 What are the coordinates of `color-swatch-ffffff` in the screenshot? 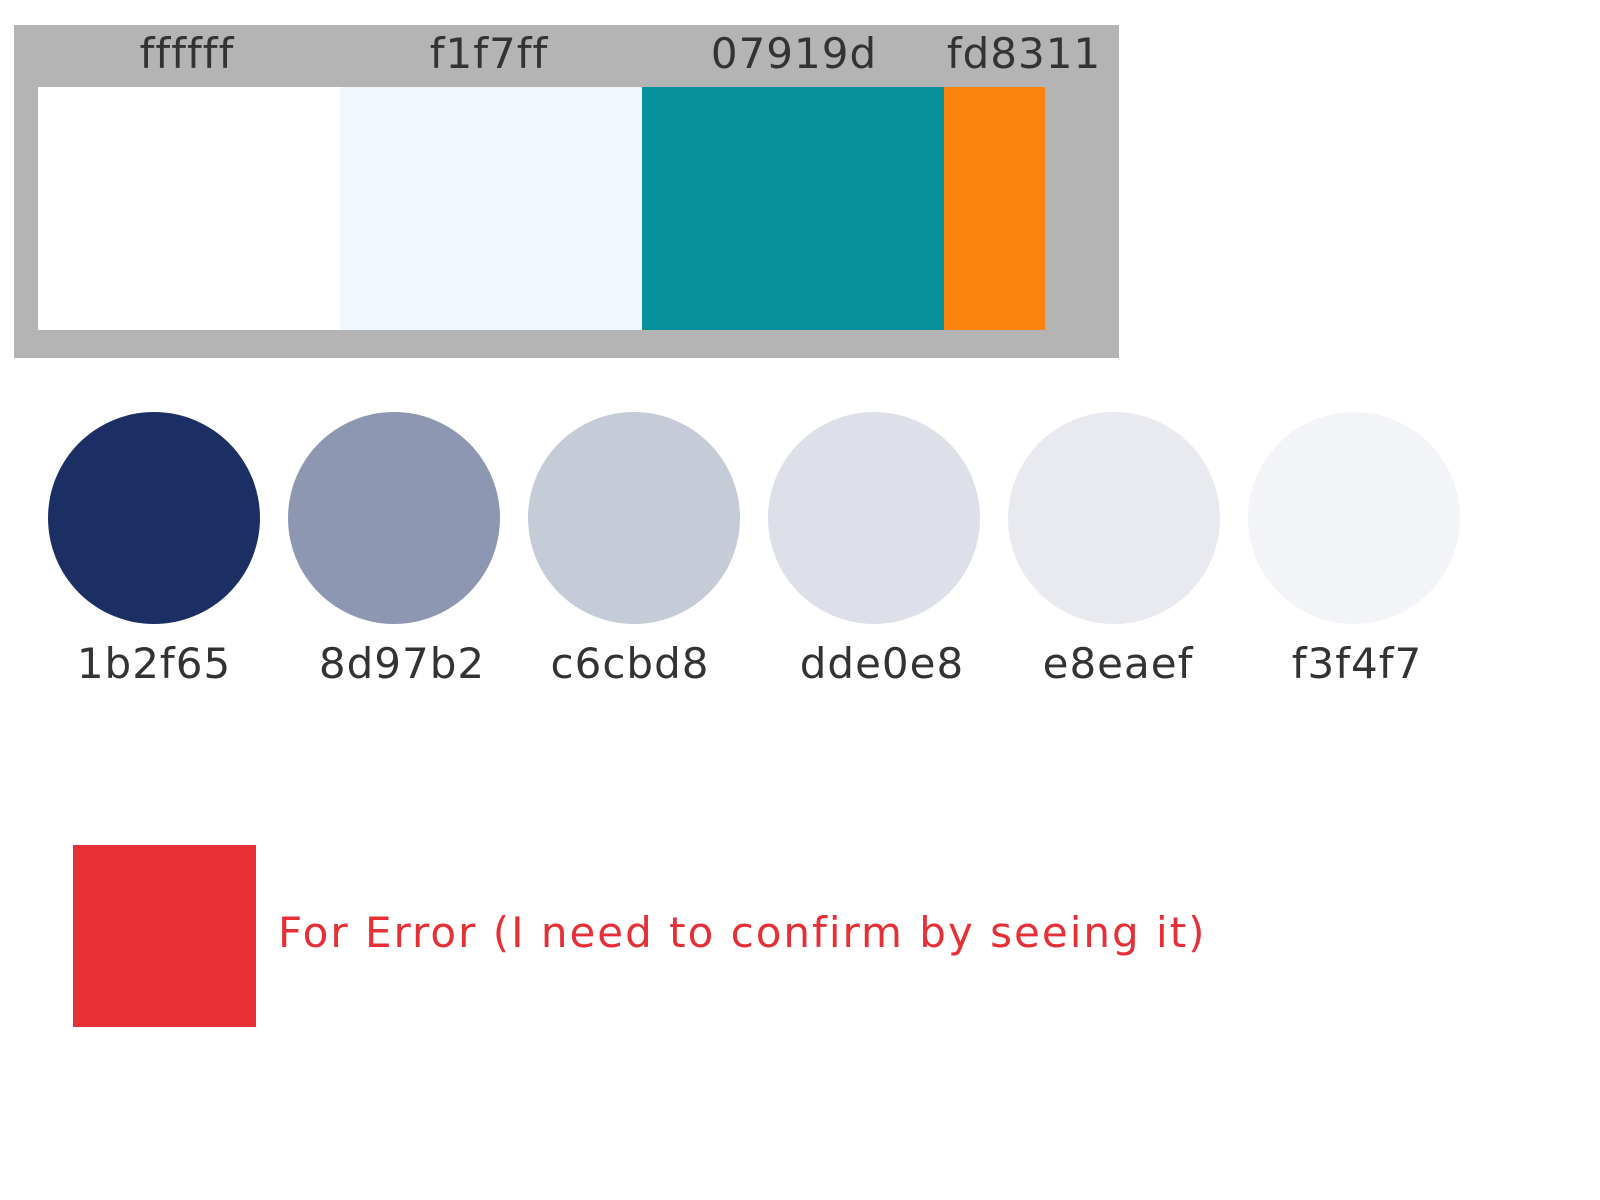 It's located at (189, 208).